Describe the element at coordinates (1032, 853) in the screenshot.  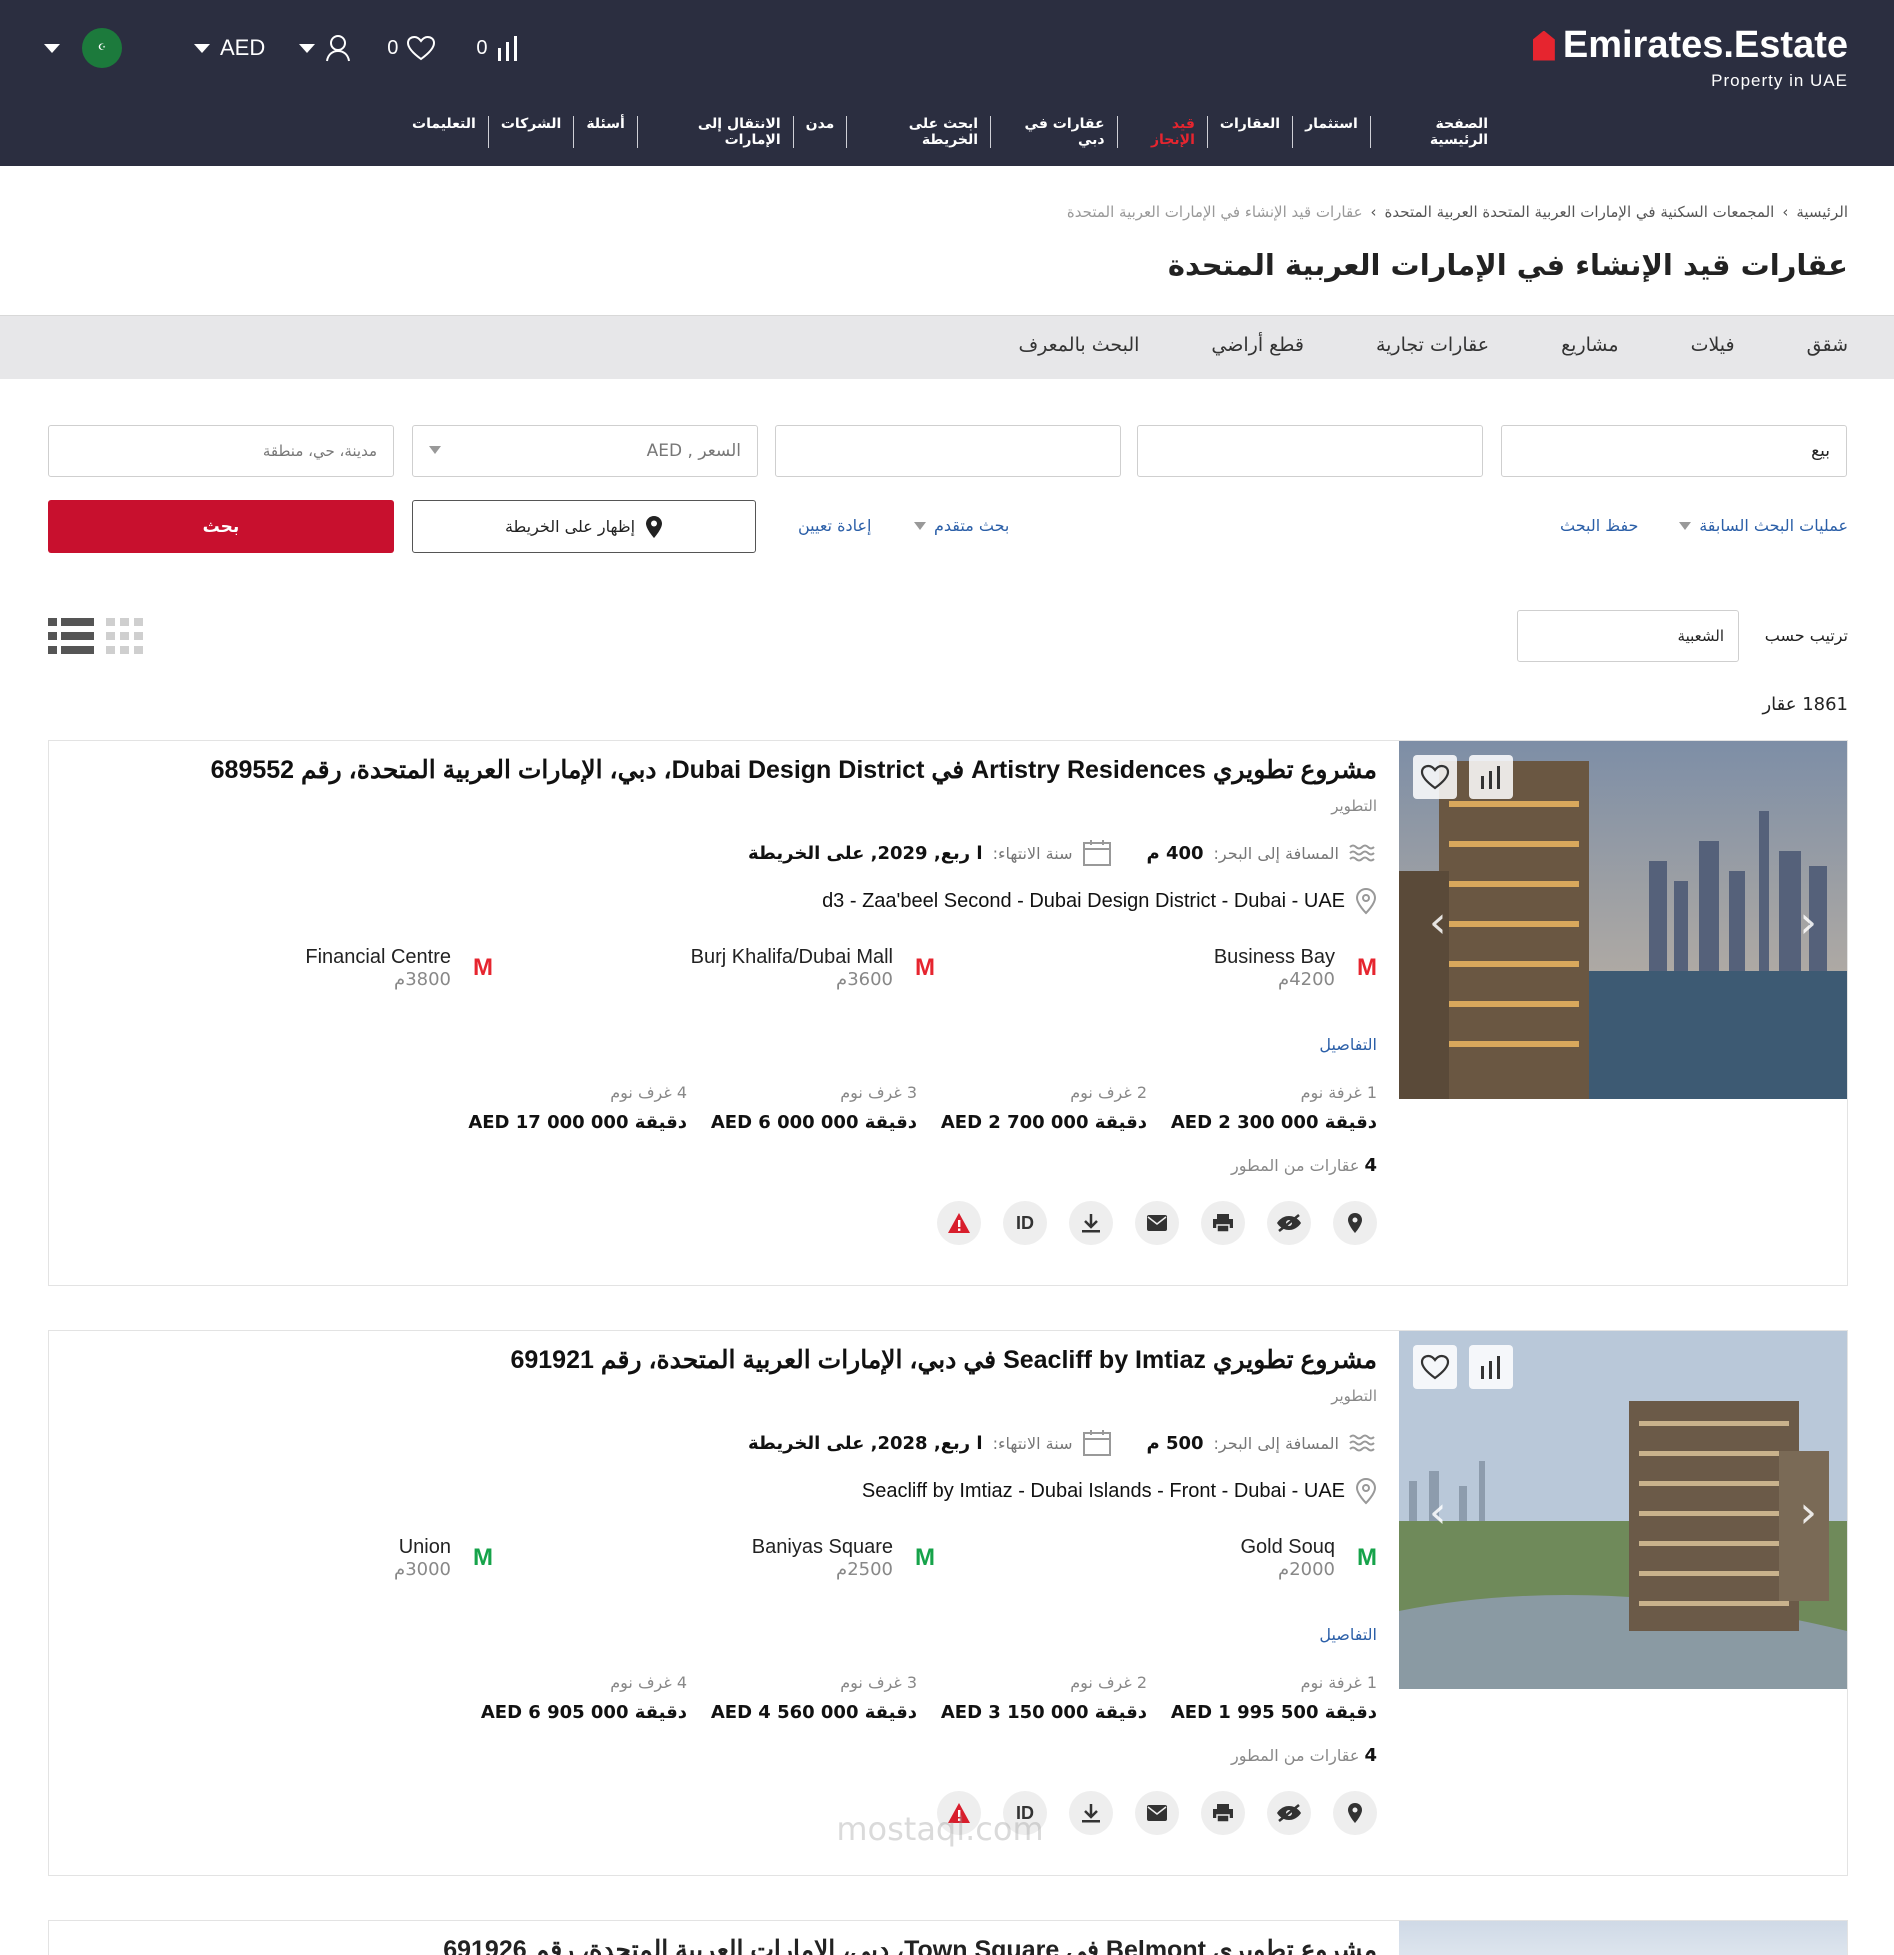
I see `completion-label: سنة الانتهاء:` at that location.